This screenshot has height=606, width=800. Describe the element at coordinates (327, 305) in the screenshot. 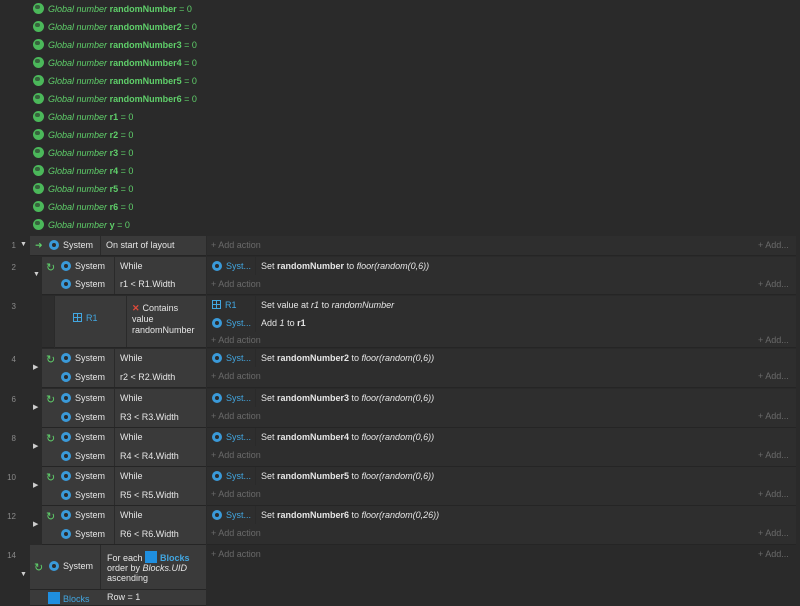

I see `action-text: Set value at r1 to randomNumber` at that location.